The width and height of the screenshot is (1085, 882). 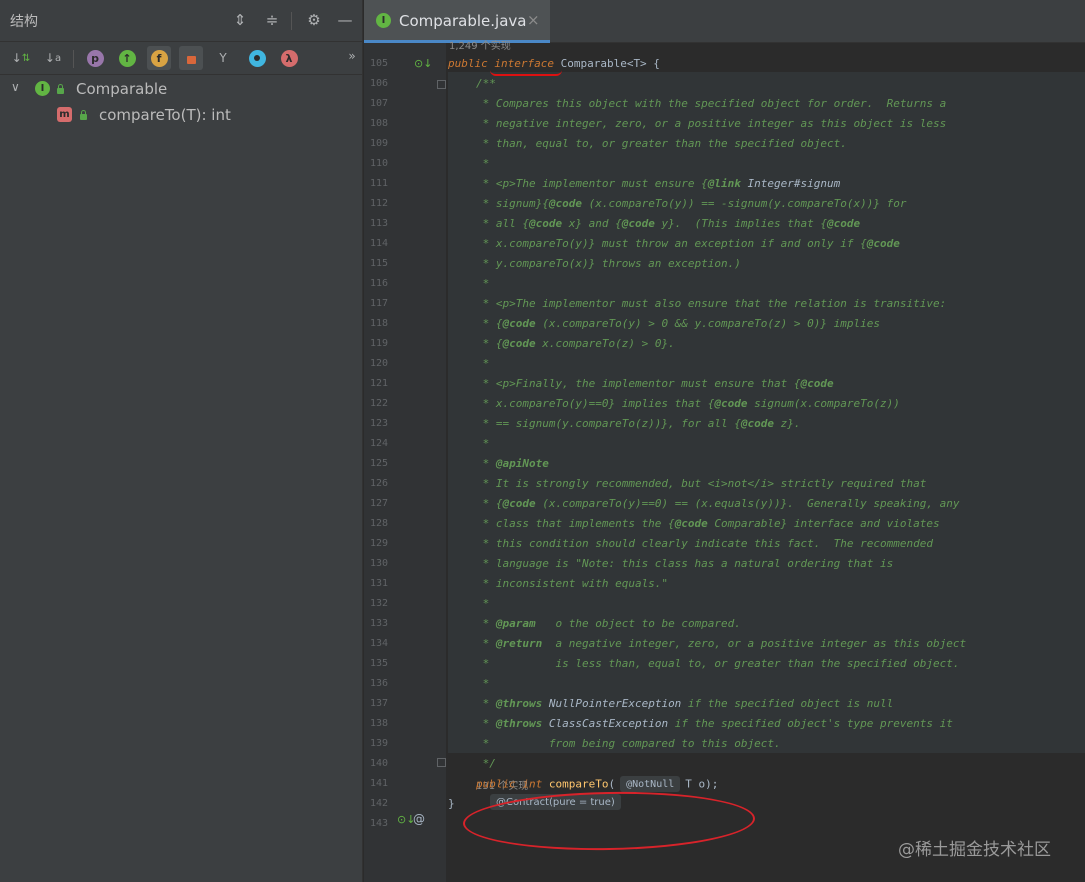 I want to click on code-token: T o);, so click(x=702, y=784).